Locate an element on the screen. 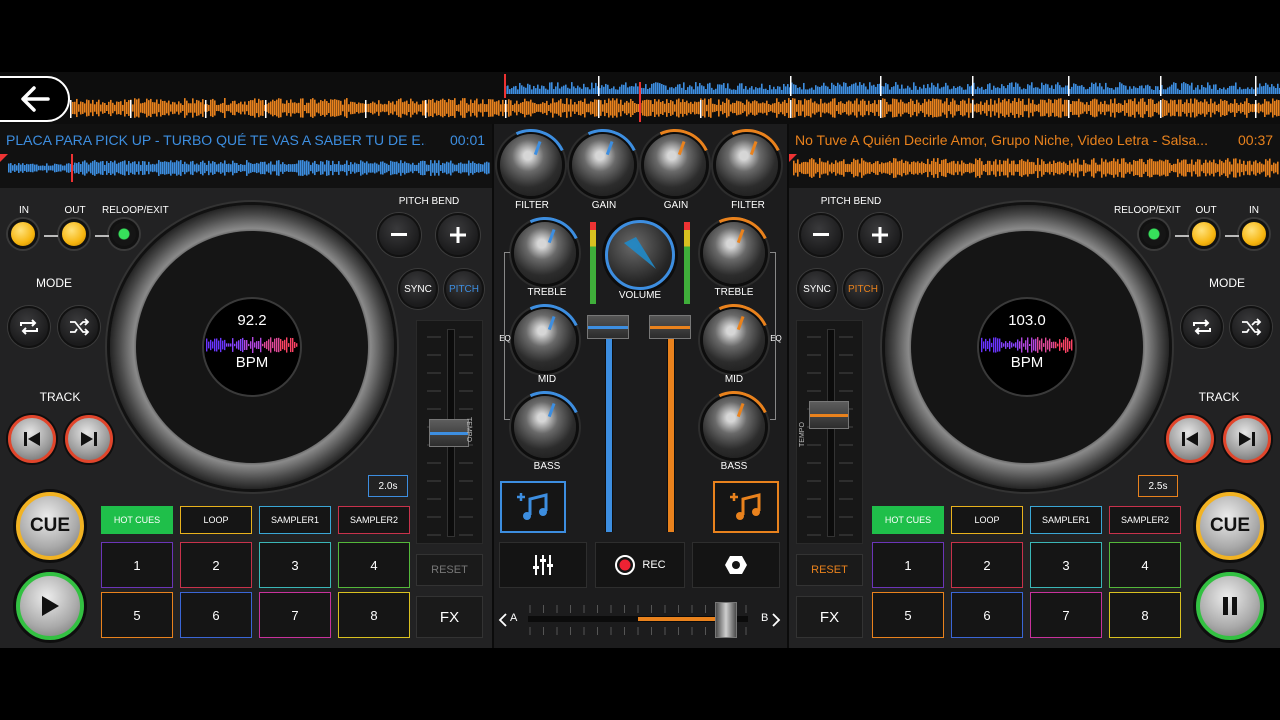 The image size is (1280, 720). crossfader: A B is located at coordinates (640, 621).